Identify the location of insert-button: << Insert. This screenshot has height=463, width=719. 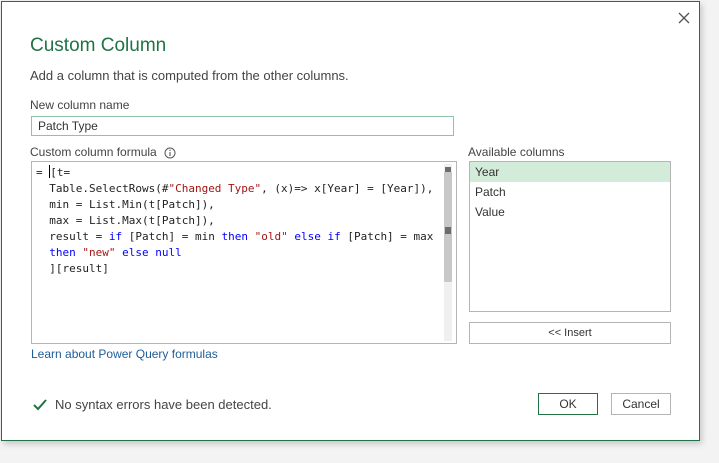
(570, 333).